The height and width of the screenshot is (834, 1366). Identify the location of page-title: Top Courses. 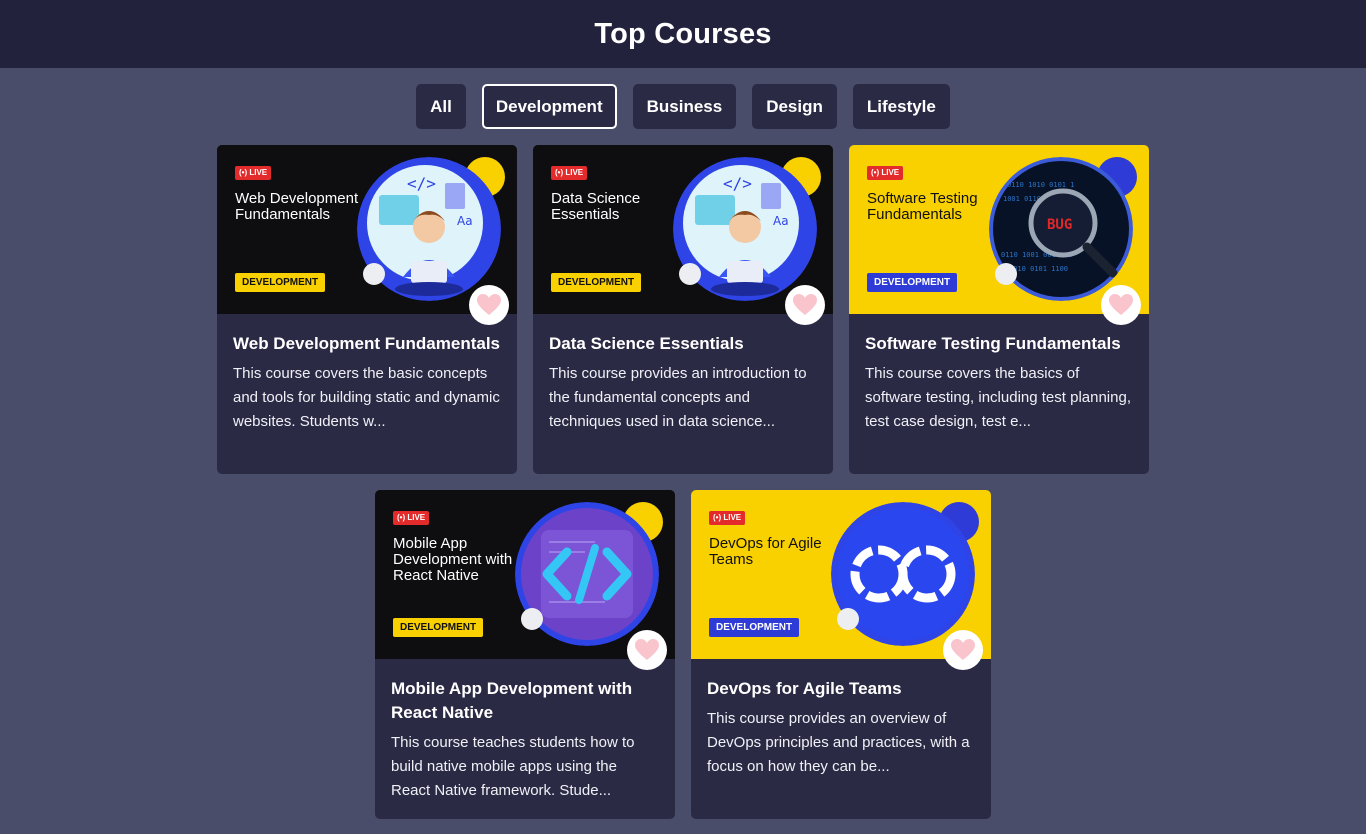
(683, 33).